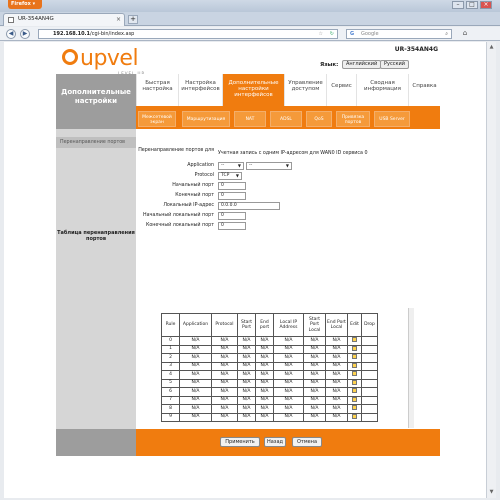 The image size is (500, 500). Describe the element at coordinates (231, 166) in the screenshot. I see `application-select: -- ▼` at that location.